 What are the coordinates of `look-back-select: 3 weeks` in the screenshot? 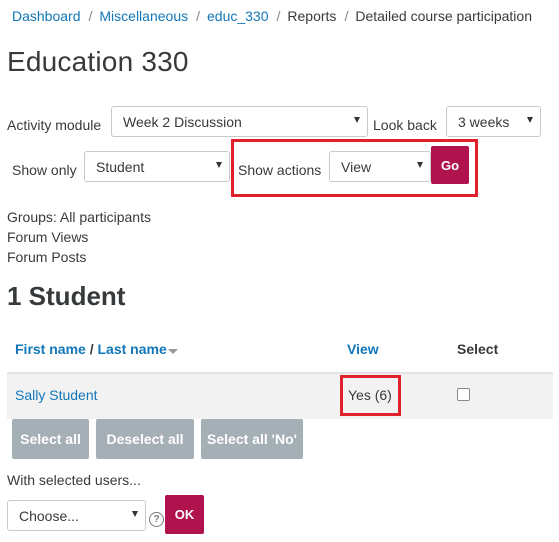 It's located at (493, 121).